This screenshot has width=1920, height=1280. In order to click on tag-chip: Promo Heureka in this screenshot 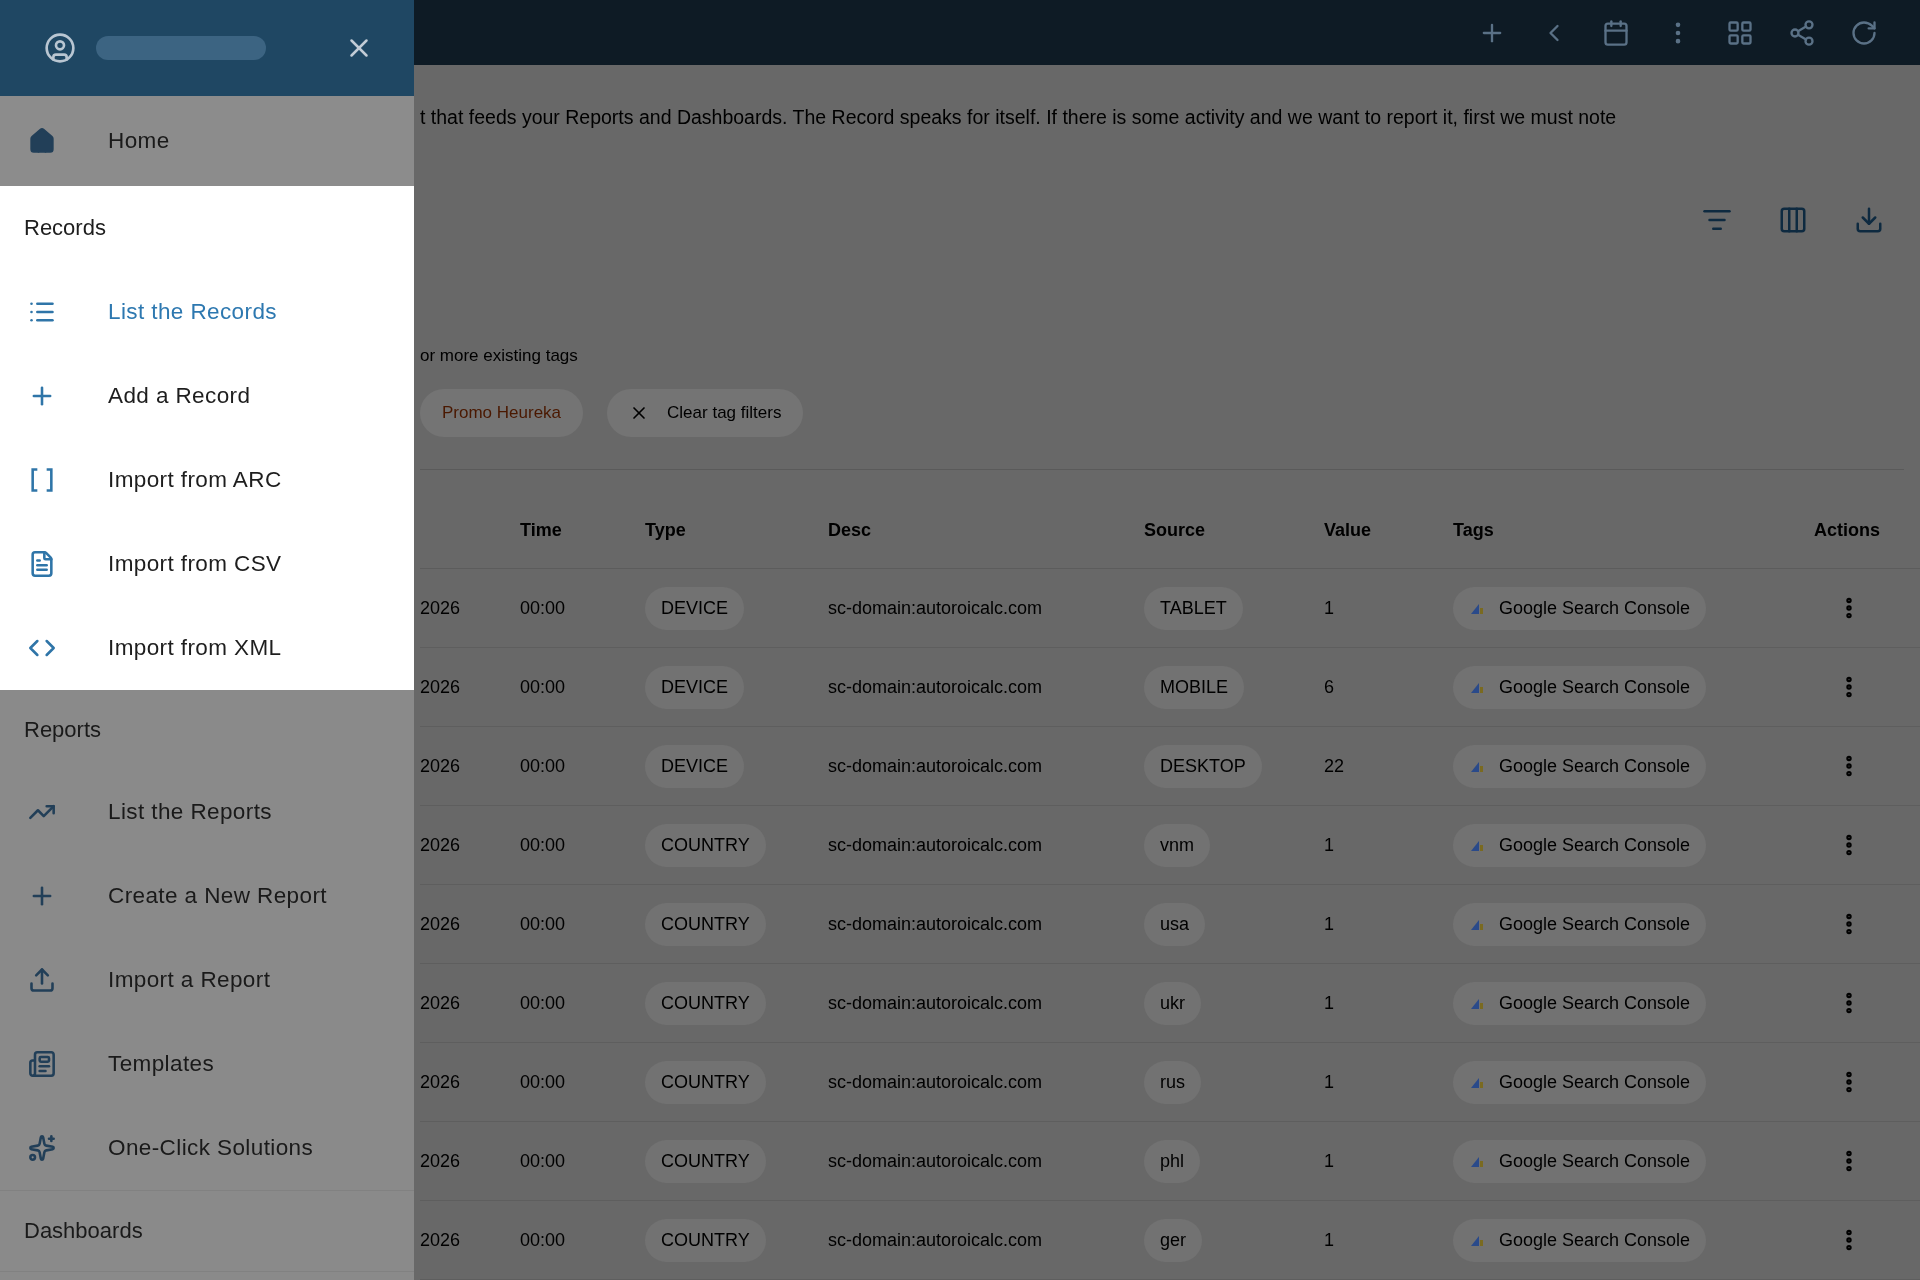, I will do `click(502, 413)`.